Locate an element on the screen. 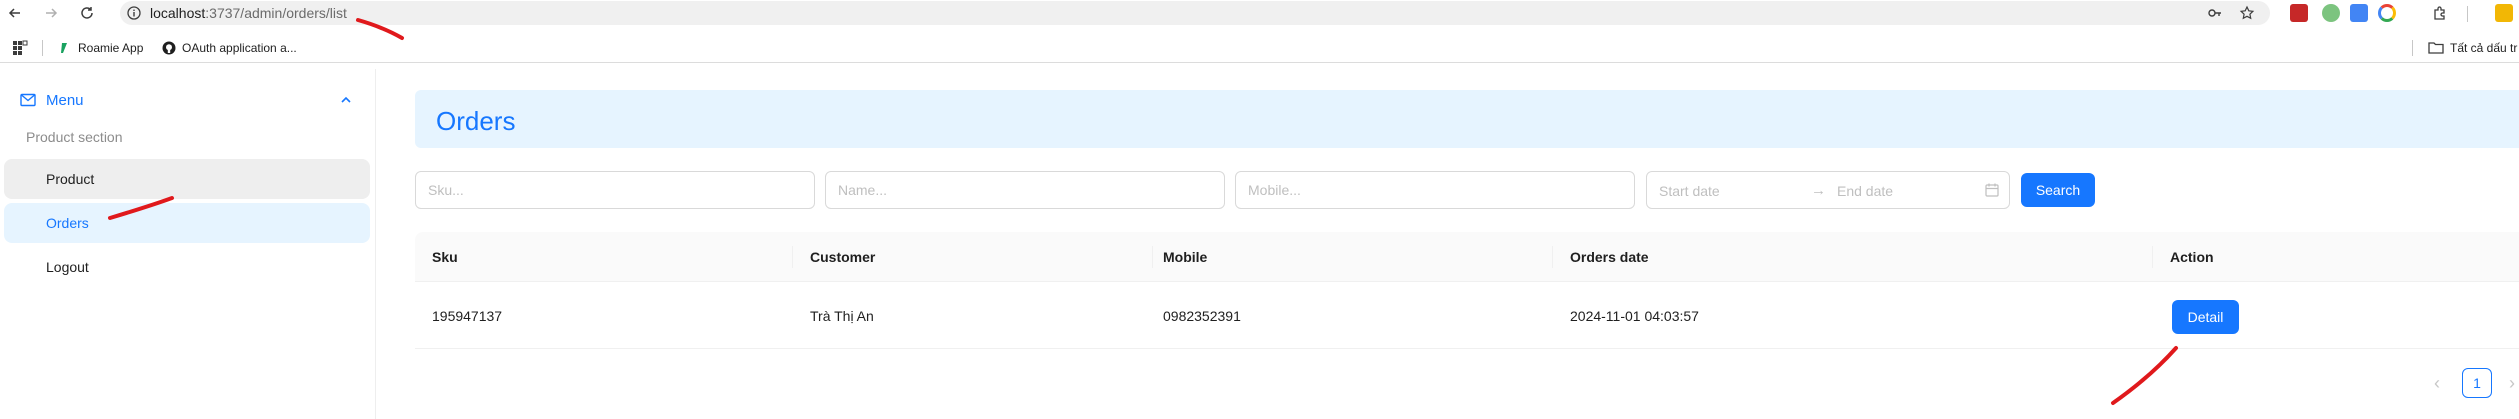  url-host: localhost is located at coordinates (178, 13).